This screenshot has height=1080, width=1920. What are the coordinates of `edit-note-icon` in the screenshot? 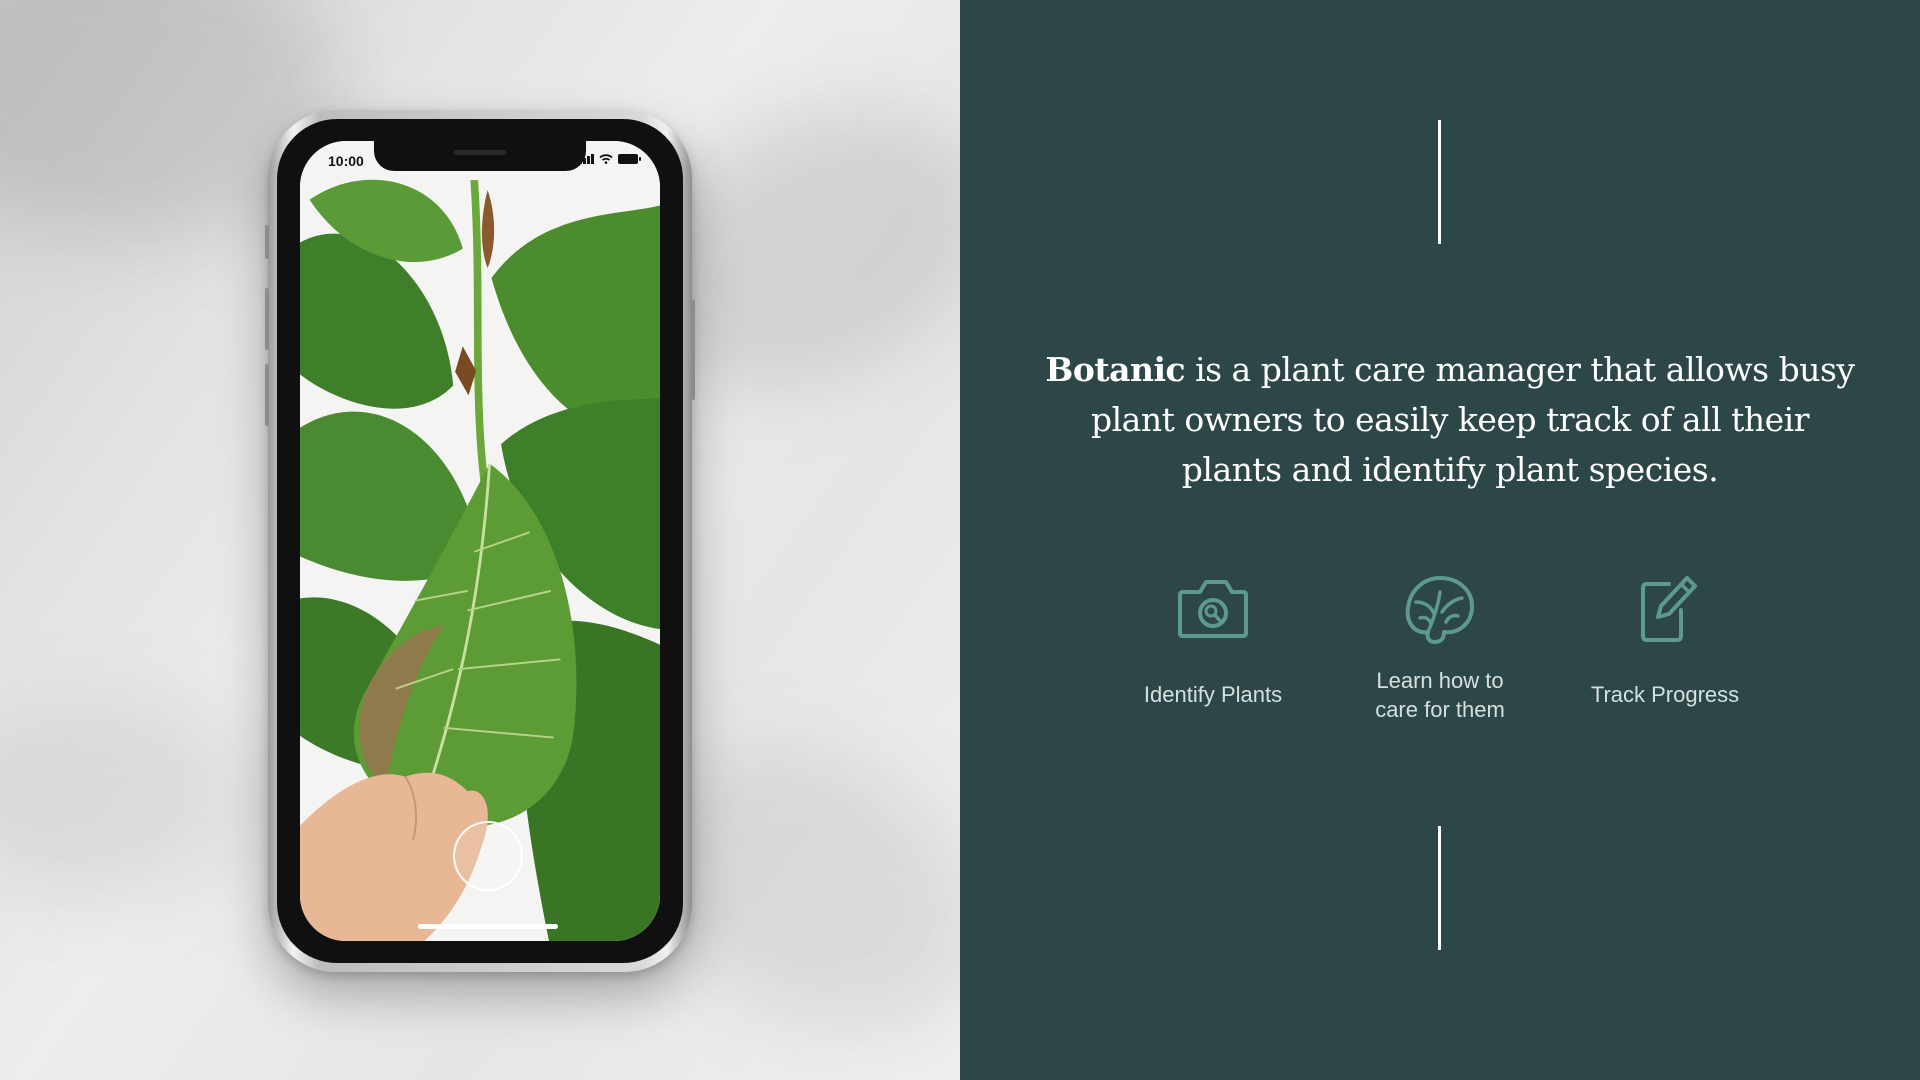 It's located at (1669, 609).